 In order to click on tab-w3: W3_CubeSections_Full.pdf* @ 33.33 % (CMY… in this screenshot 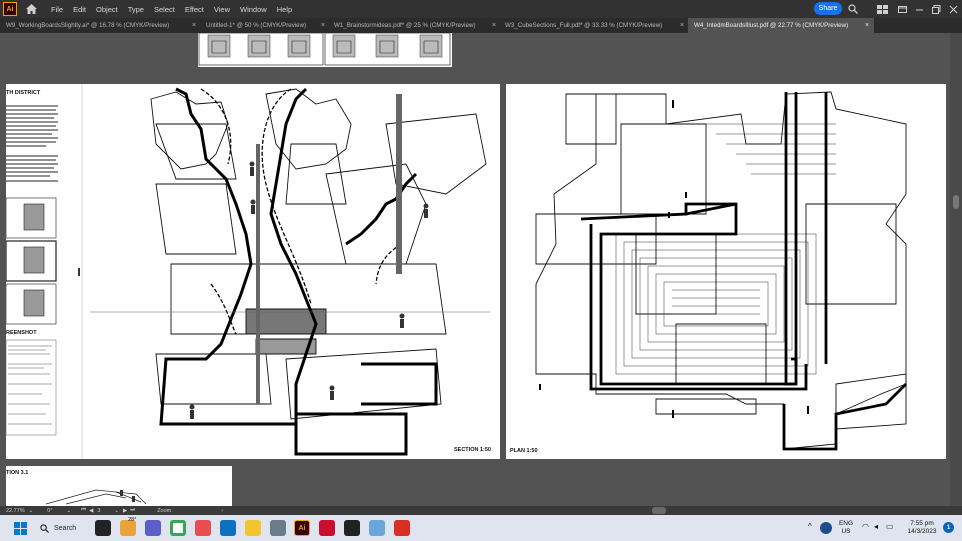, I will do `click(589, 25)`.